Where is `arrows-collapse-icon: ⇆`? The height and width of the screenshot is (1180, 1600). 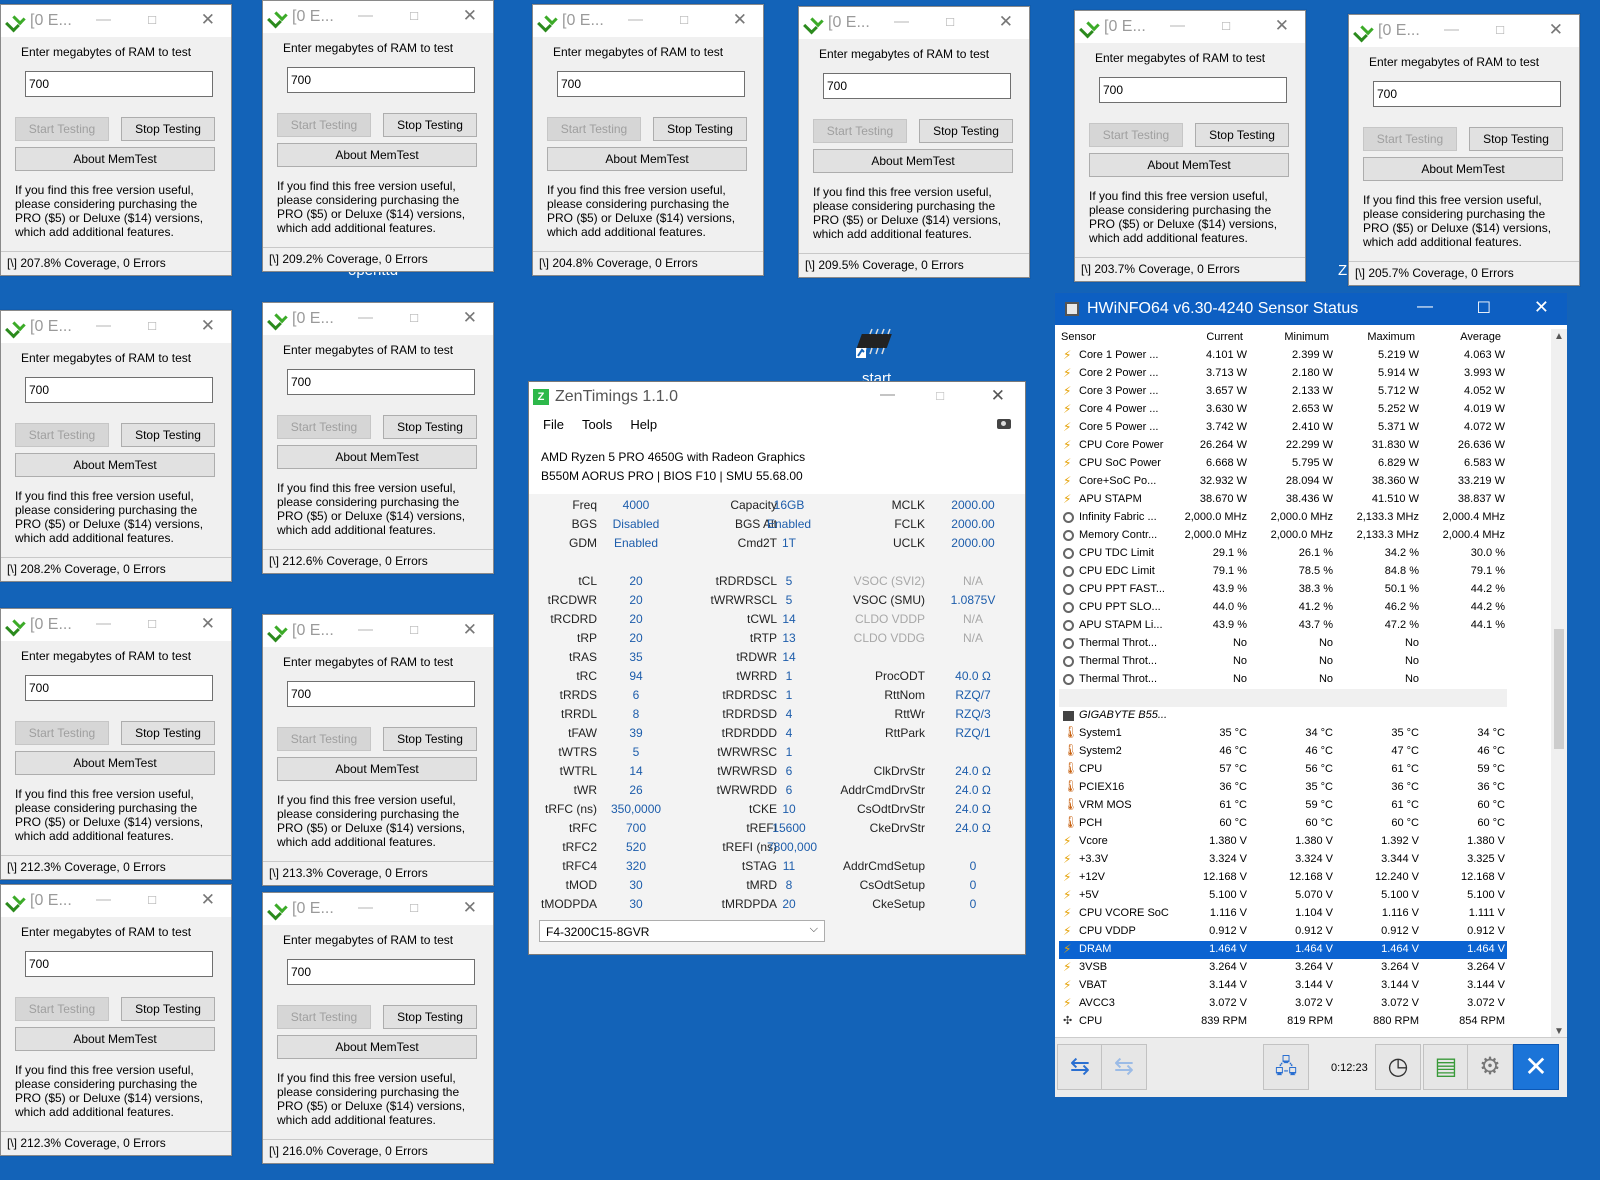 arrows-collapse-icon: ⇆ is located at coordinates (1124, 1067).